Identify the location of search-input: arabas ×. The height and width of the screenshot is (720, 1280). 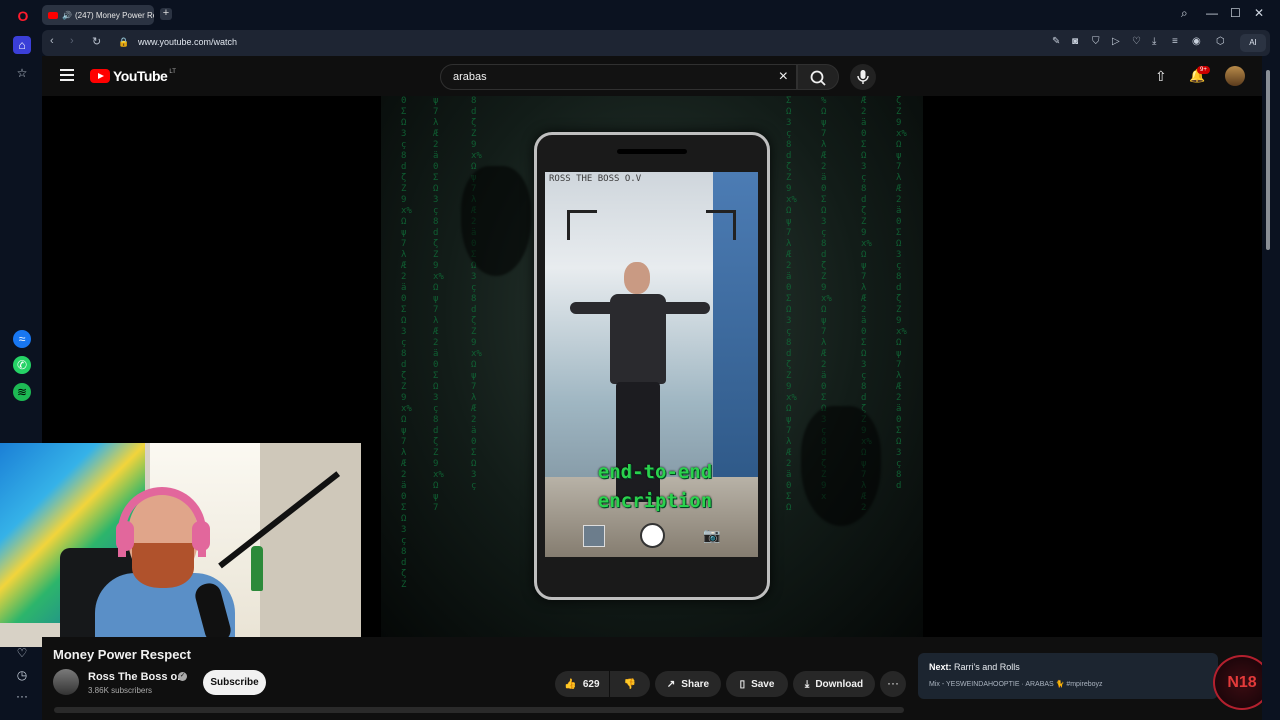
(618, 77).